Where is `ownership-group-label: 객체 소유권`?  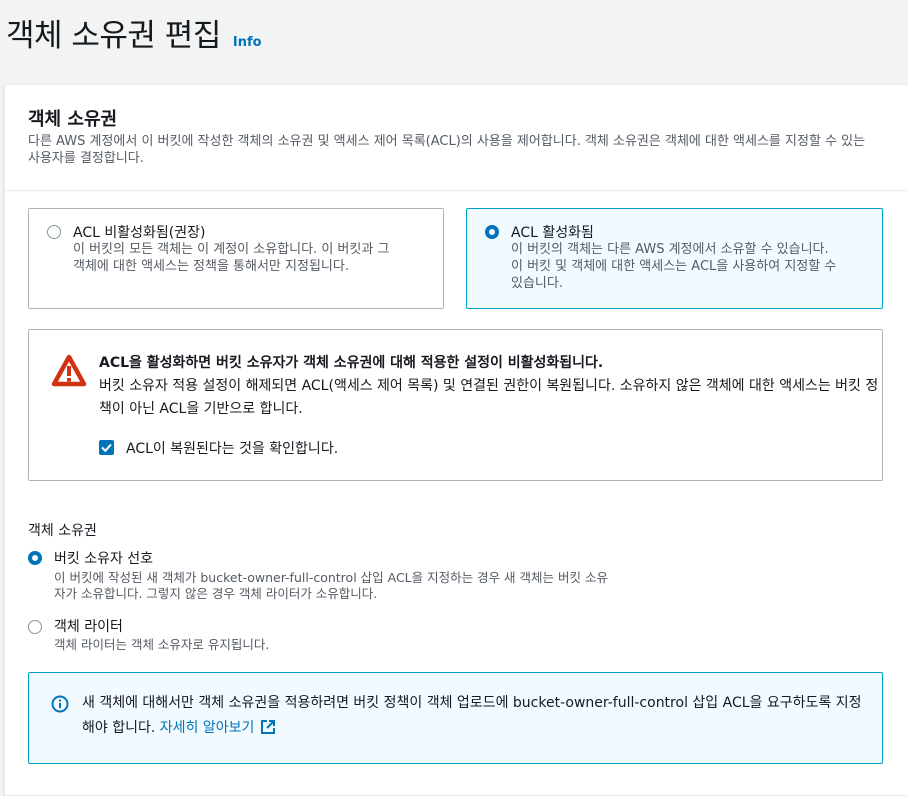
ownership-group-label: 객체 소유권 is located at coordinates (62, 531).